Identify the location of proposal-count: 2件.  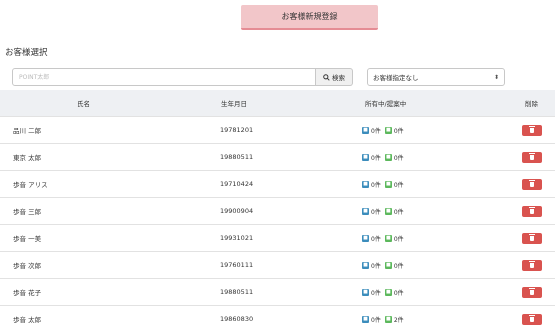
(398, 320).